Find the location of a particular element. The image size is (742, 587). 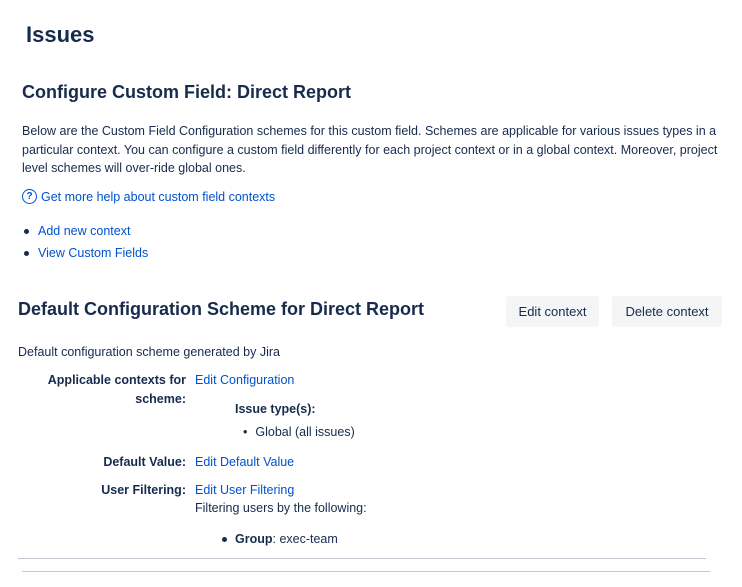

group-filter-item: Group: exec-team is located at coordinates (280, 539).